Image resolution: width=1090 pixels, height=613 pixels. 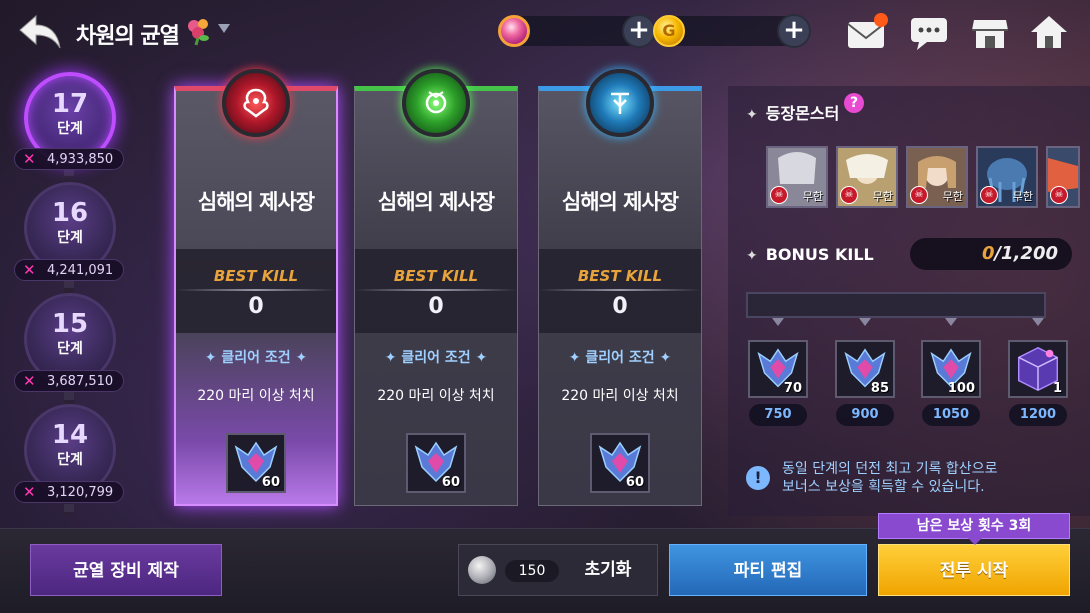 What do you see at coordinates (80, 270) in the screenshot?
I see `stage-score-value: 4,241,091` at bounding box center [80, 270].